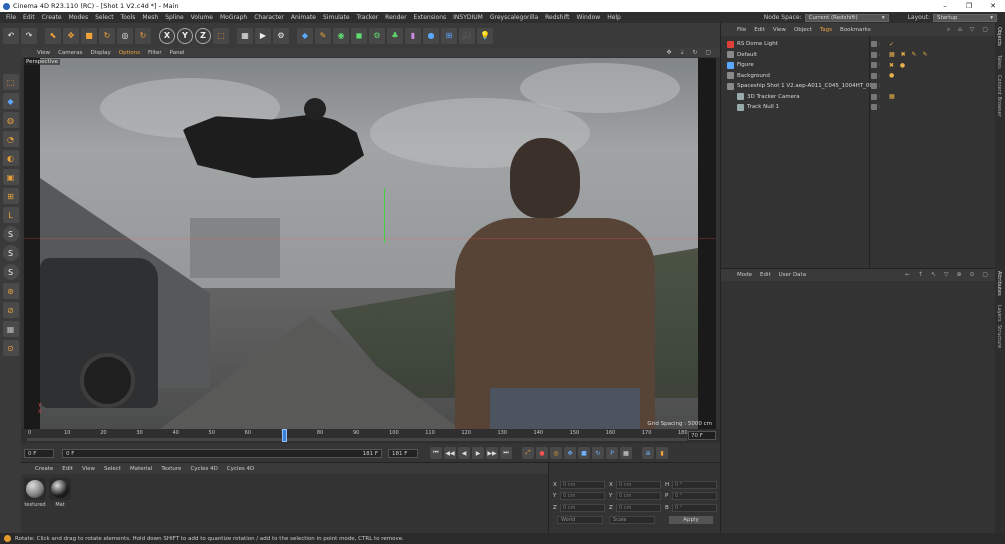 The height and width of the screenshot is (544, 1005). I want to click on menu-select: Select, so click(104, 17).